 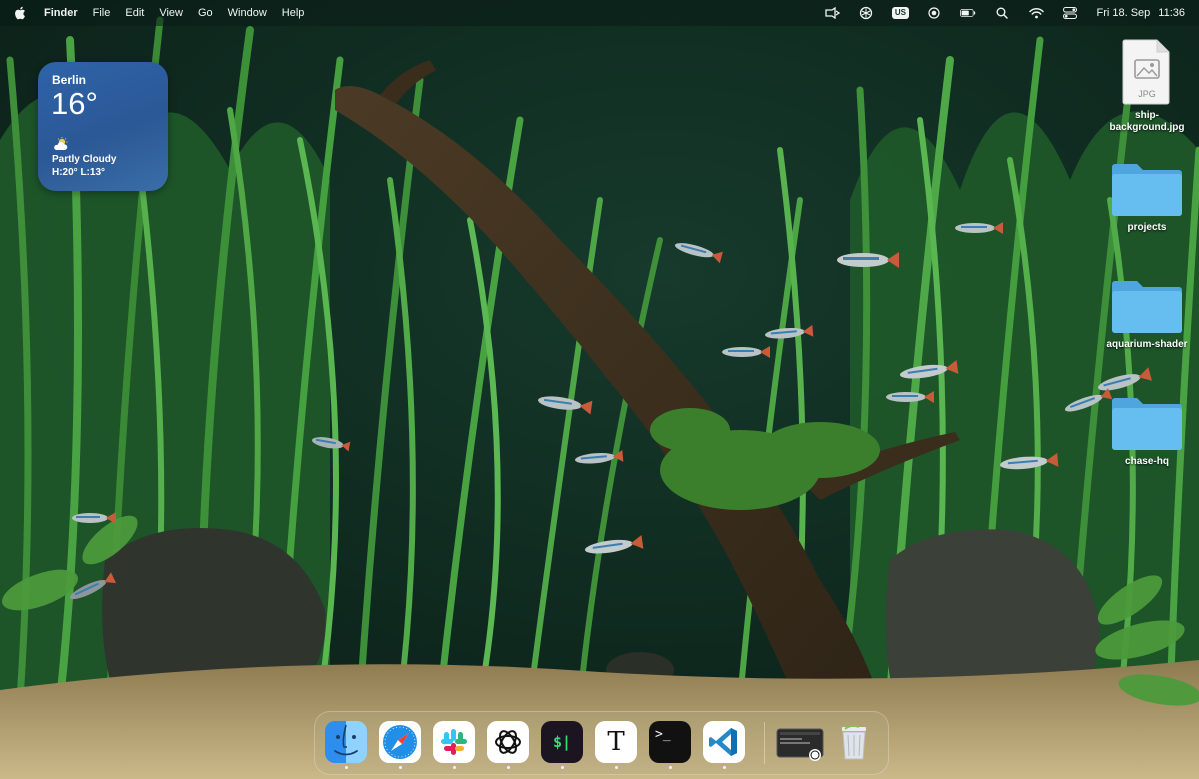 What do you see at coordinates (1146, 72) in the screenshot?
I see `jpg-file-icon: JPG` at bounding box center [1146, 72].